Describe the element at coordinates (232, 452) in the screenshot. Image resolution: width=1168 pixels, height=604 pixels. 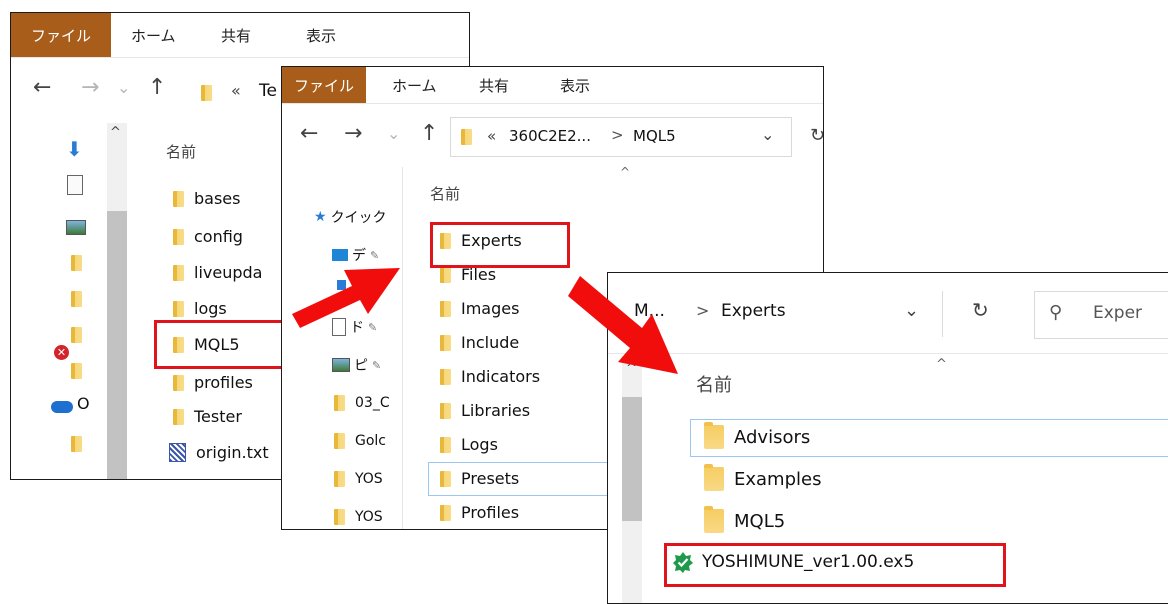
I see `file-name: origin.txt` at that location.